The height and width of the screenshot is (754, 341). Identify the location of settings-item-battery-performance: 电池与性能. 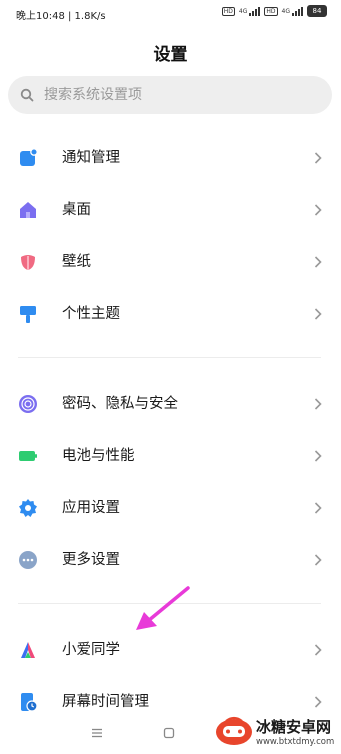
(170, 456).